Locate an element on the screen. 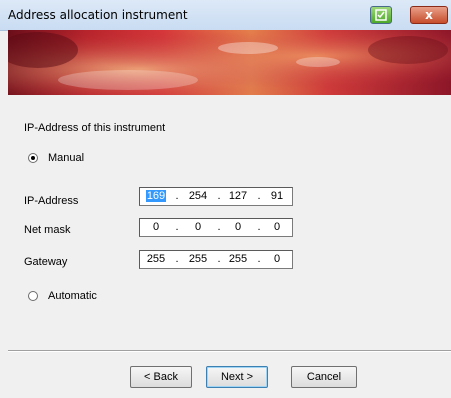  mask-octet-1: 0 is located at coordinates (156, 227).